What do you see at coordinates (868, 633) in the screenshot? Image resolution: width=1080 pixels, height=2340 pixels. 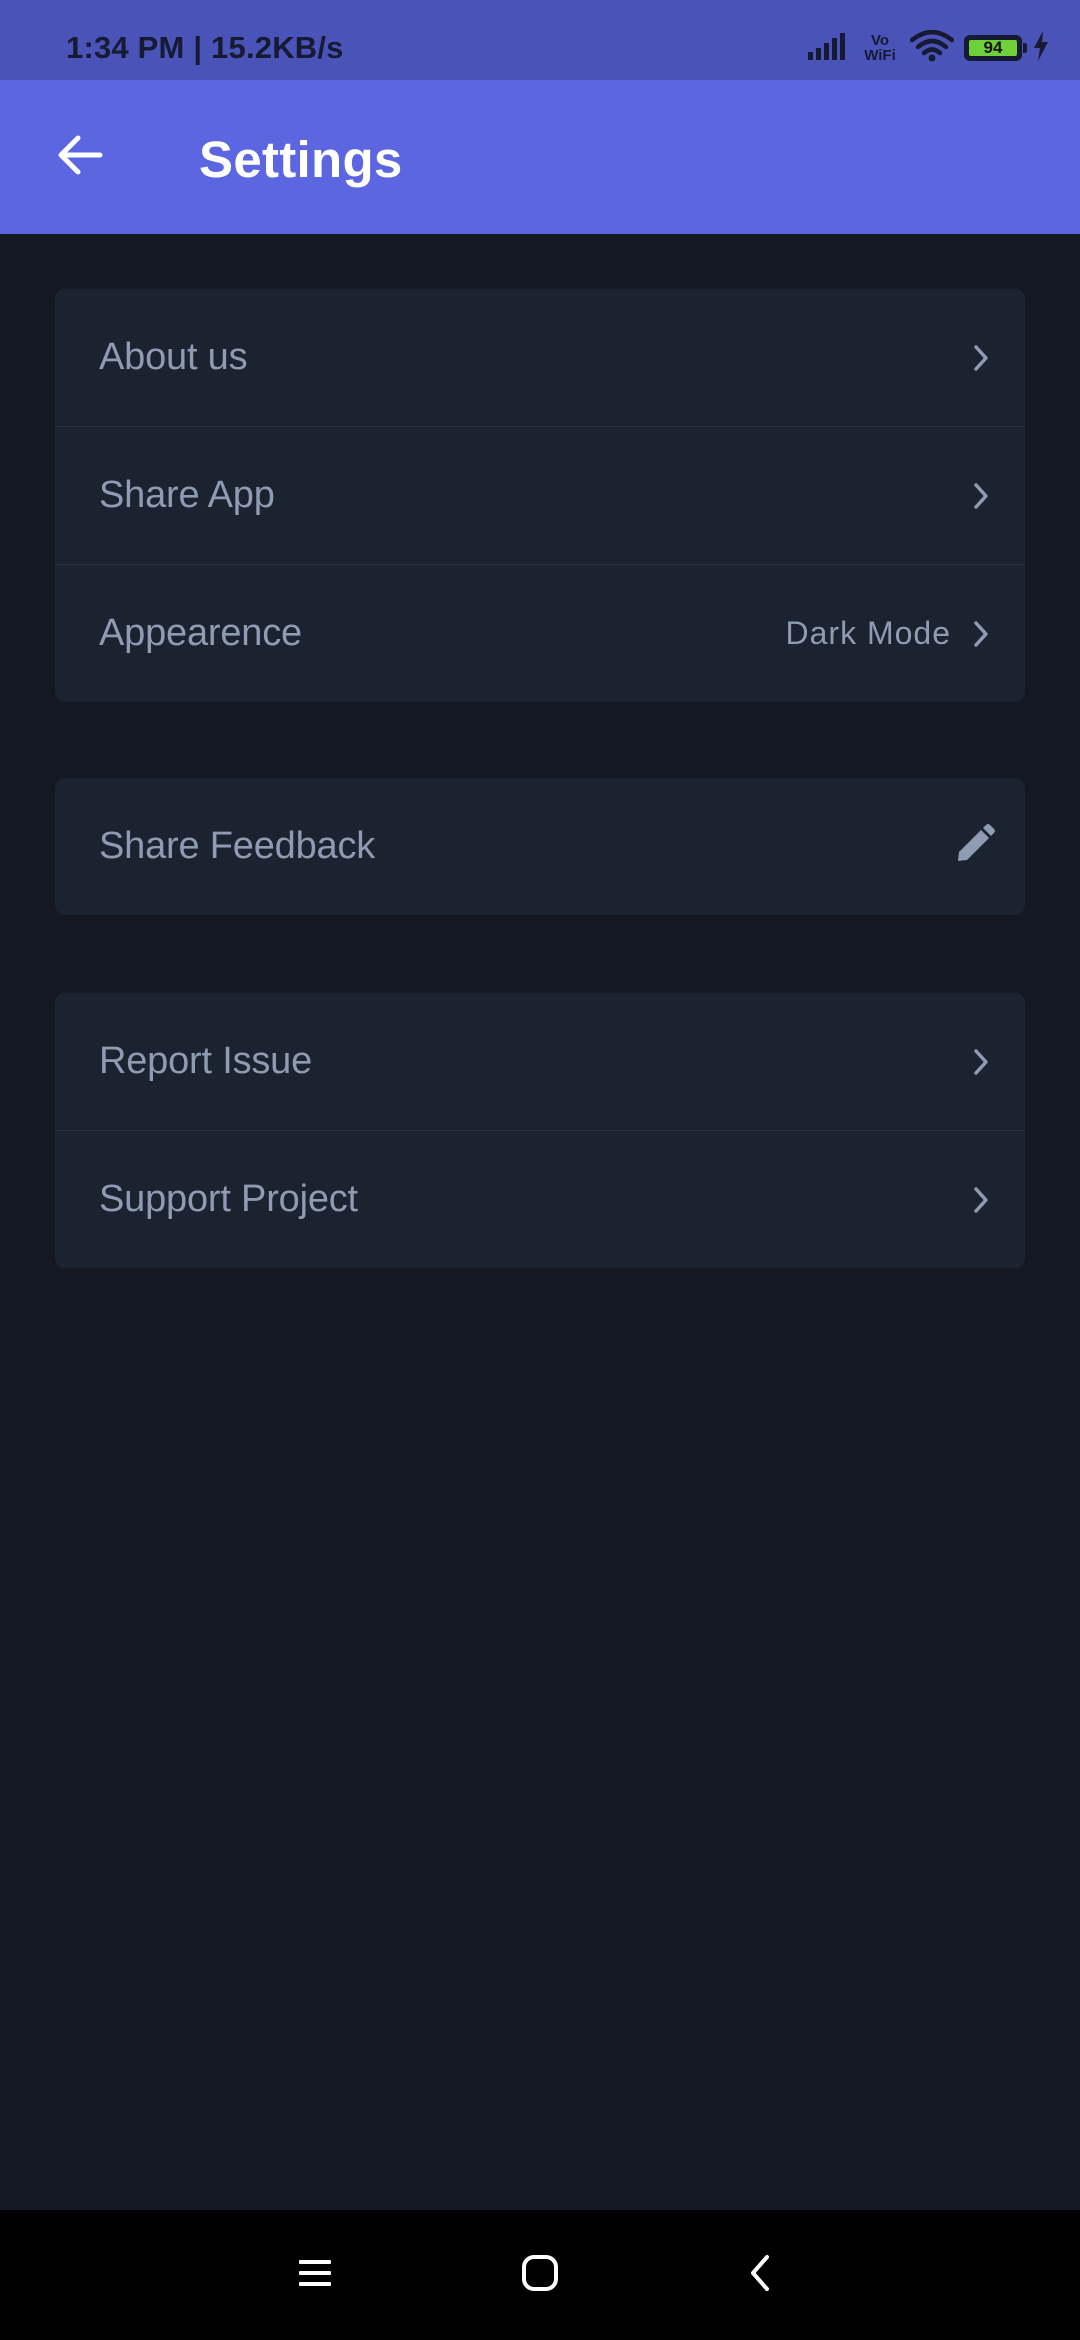 I see `appearance-value: Dark Mode` at bounding box center [868, 633].